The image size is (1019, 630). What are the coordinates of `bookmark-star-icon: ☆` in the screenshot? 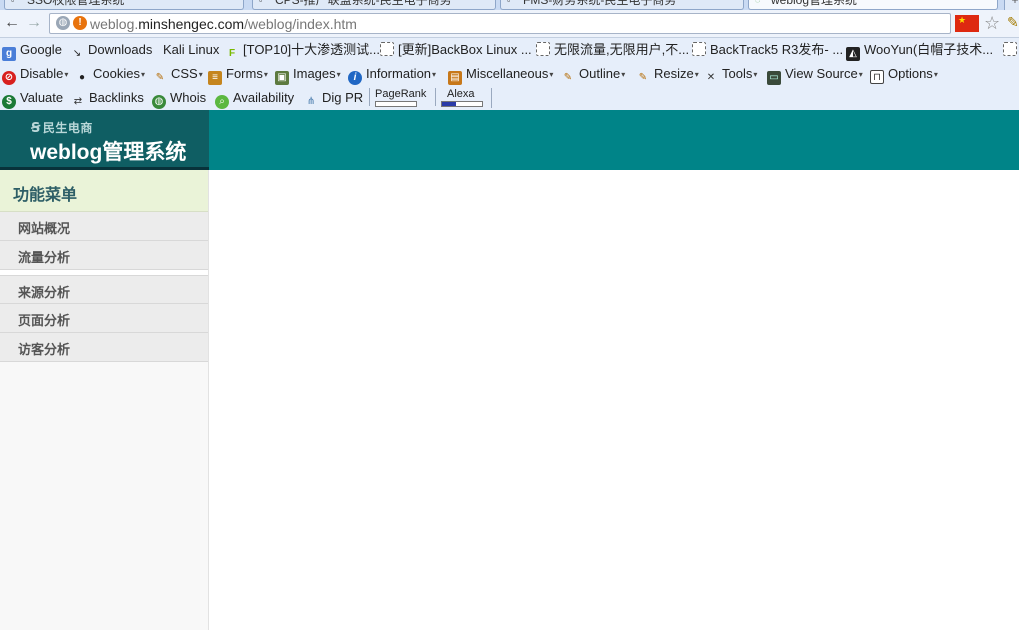 It's located at (992, 23).